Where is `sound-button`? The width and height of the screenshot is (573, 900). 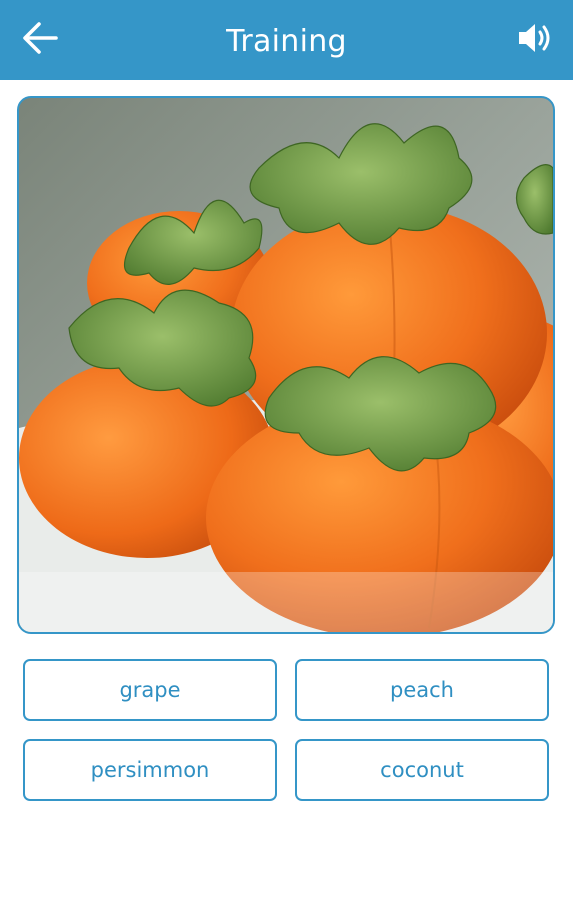 sound-button is located at coordinates (535, 40).